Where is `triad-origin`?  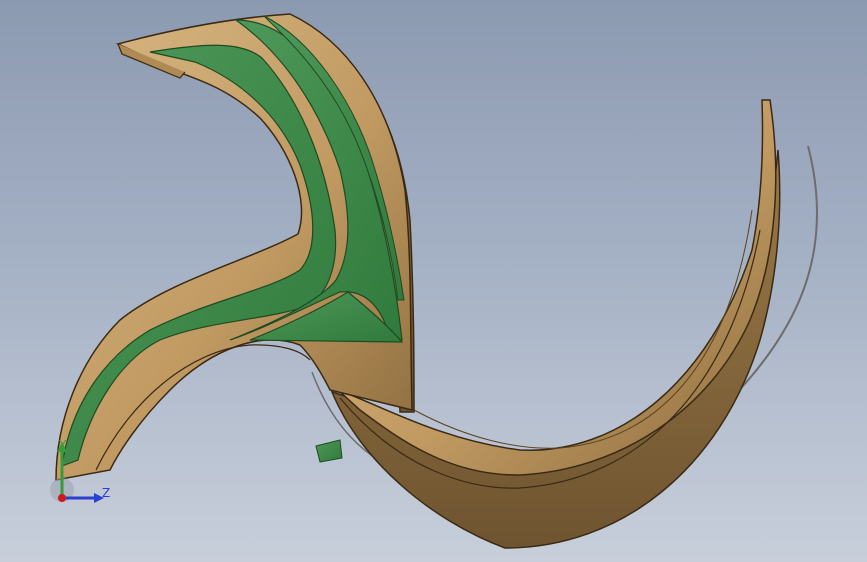
triad-origin is located at coordinates (62, 498).